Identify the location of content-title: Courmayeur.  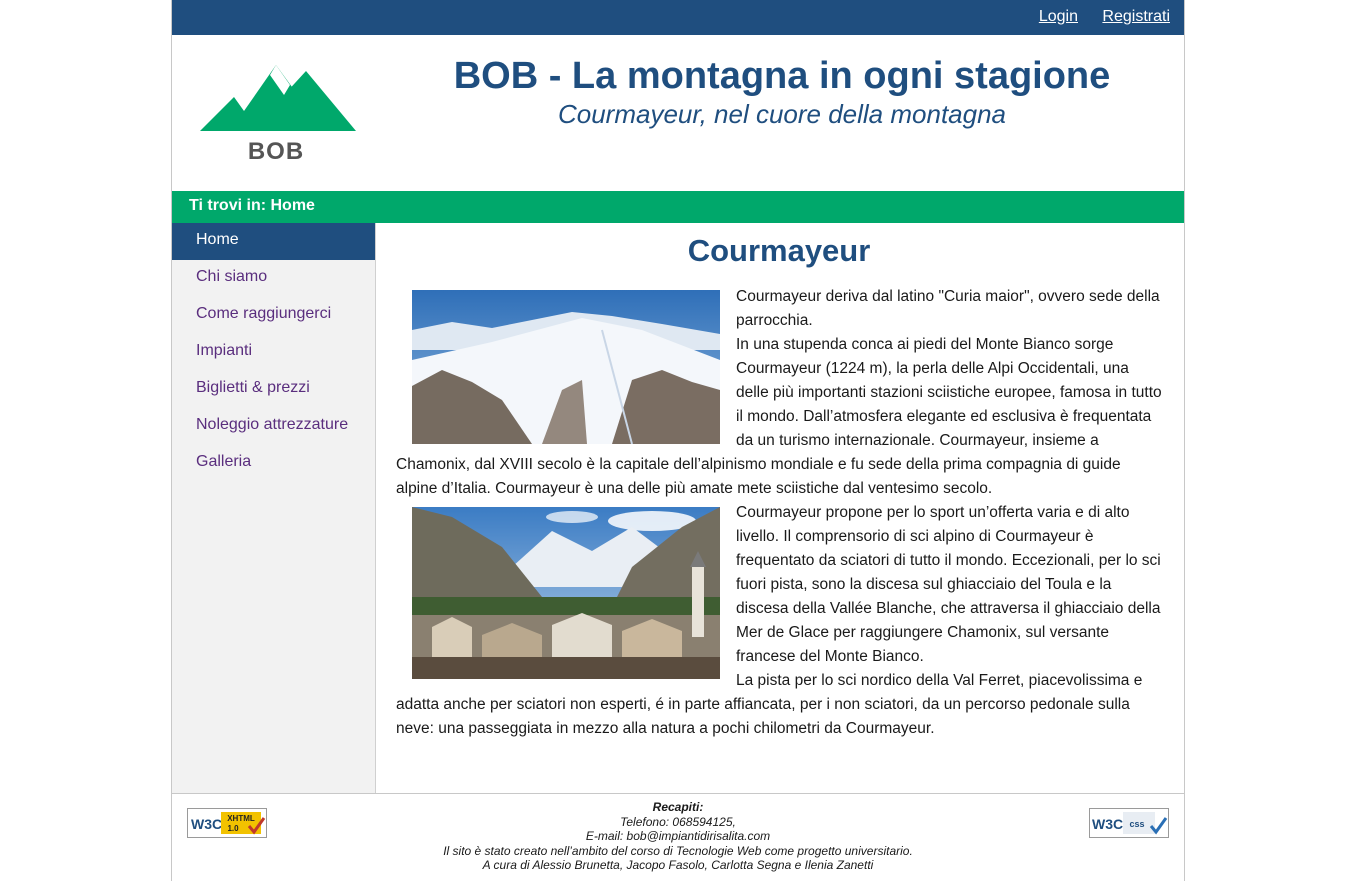
(779, 250).